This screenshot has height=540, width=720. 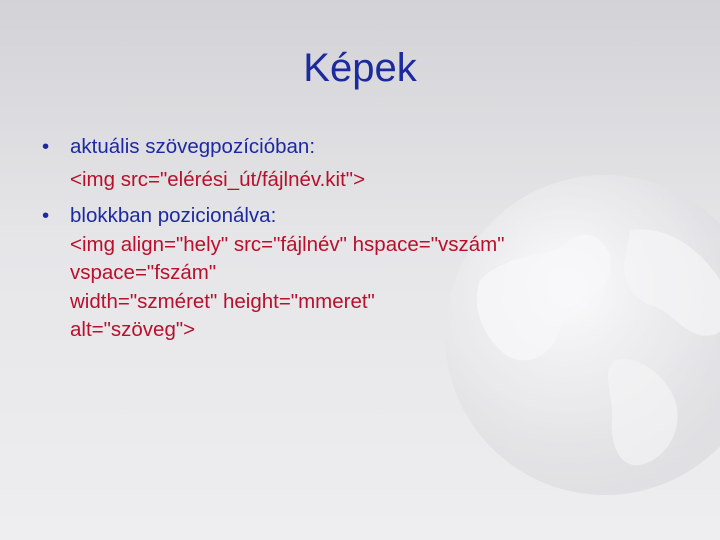 What do you see at coordinates (218, 179) in the screenshot?
I see `code-line: <img src="elérési_út/fájlnév.kit">` at bounding box center [218, 179].